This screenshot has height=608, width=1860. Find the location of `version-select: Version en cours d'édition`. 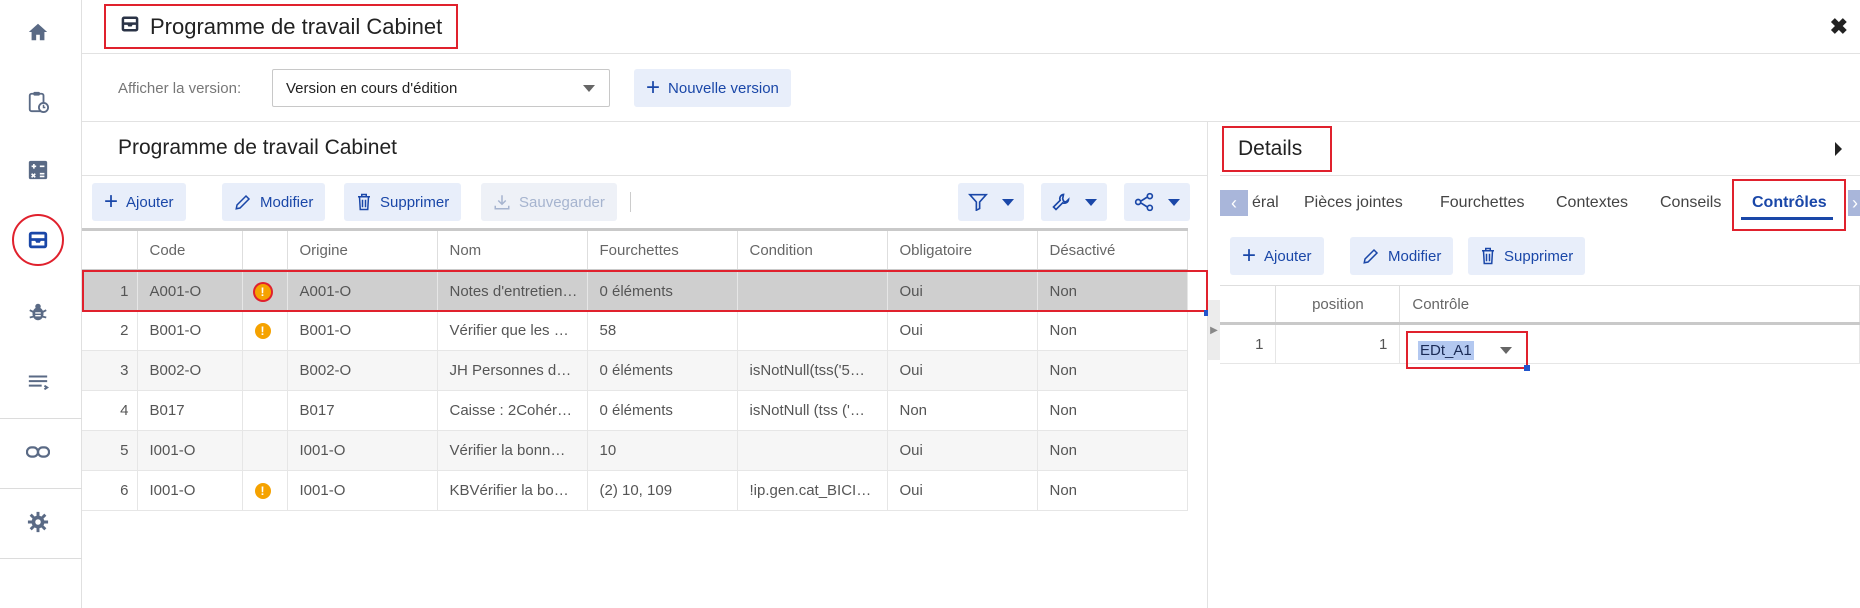

version-select: Version en cours d'édition is located at coordinates (441, 88).